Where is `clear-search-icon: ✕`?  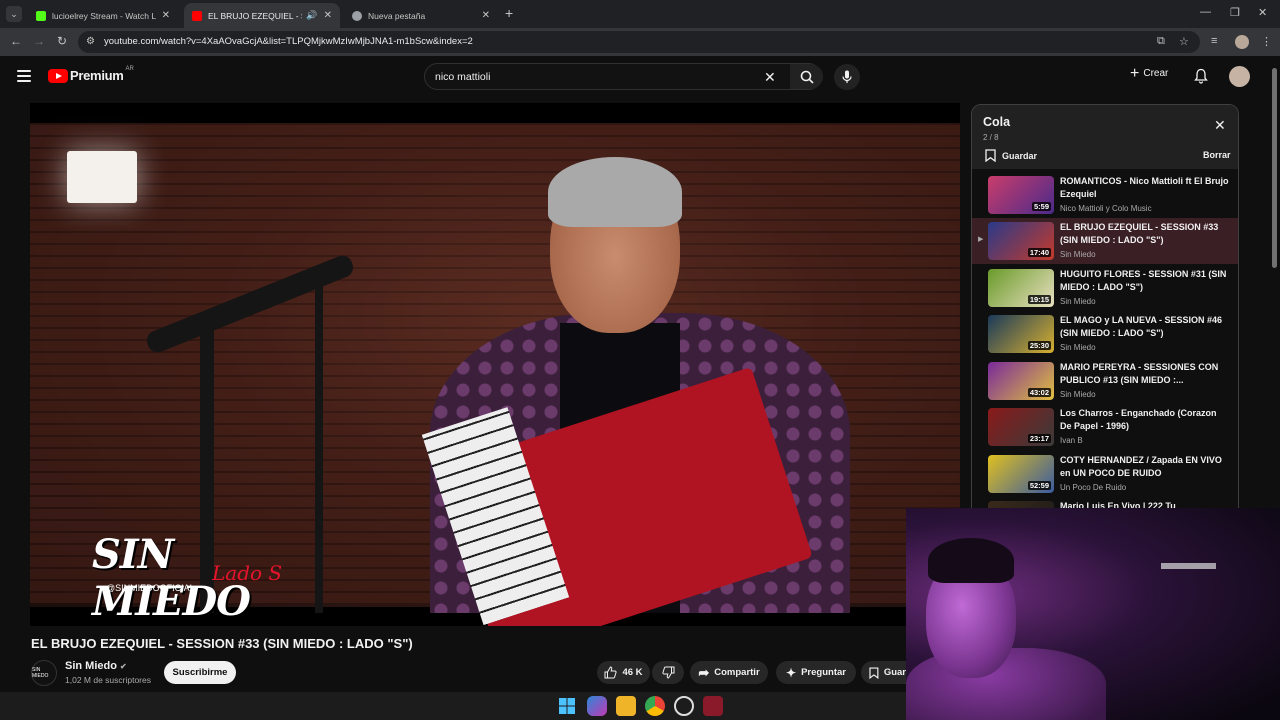 clear-search-icon: ✕ is located at coordinates (770, 77).